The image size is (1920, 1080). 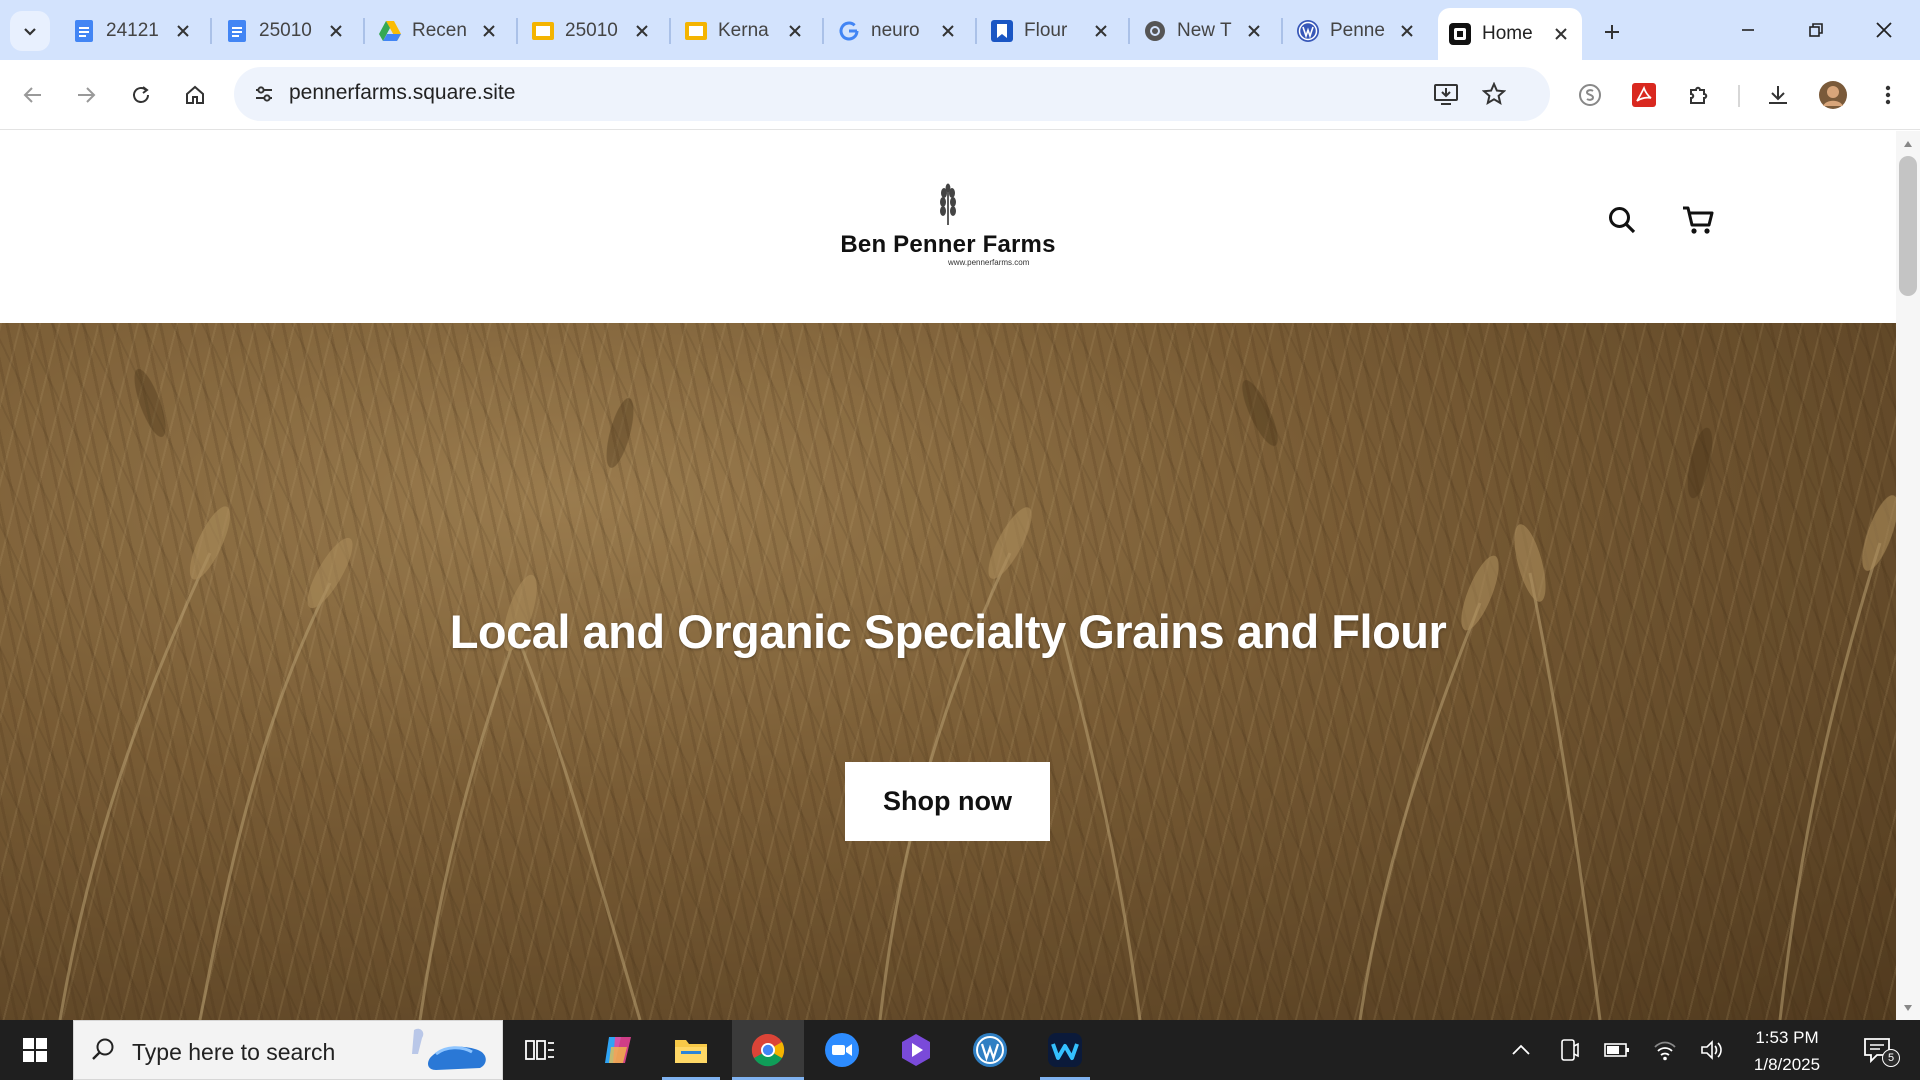 What do you see at coordinates (86, 95) in the screenshot?
I see `forward-button` at bounding box center [86, 95].